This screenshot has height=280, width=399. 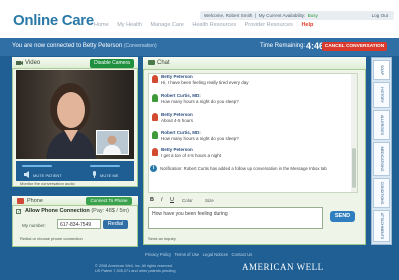 I want to click on legal-link: Legal Notices, so click(x=215, y=254).